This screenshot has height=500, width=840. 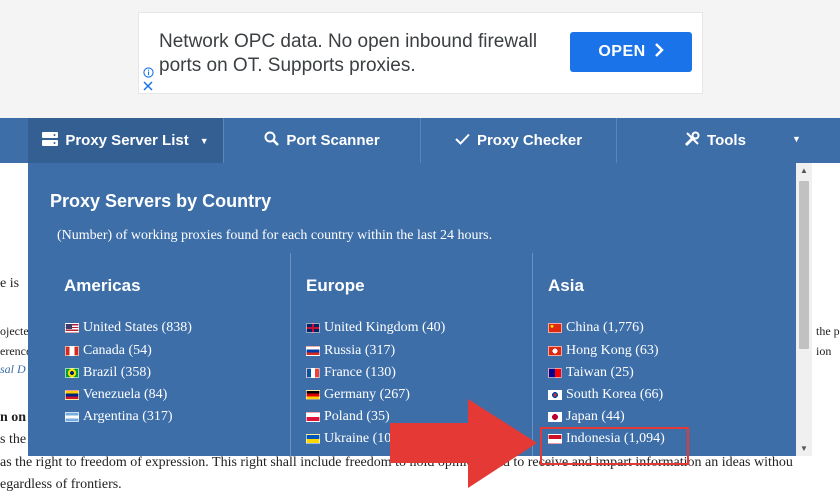 What do you see at coordinates (72, 373) in the screenshot?
I see `br-flag-icon` at bounding box center [72, 373].